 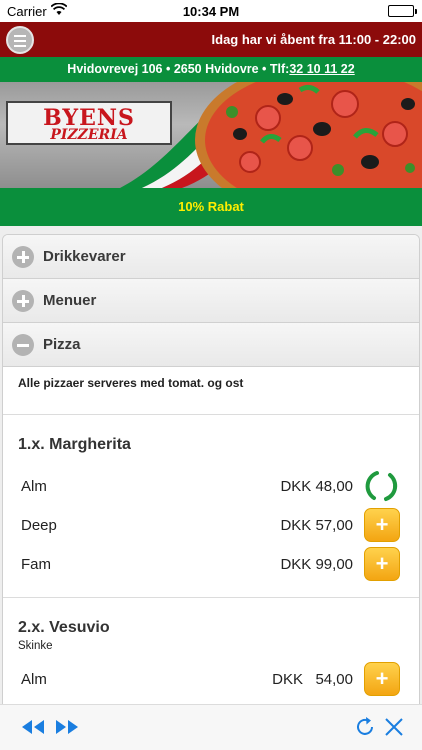 I want to click on restaurant-logo: BYENS PIZZERIA, so click(x=89, y=123).